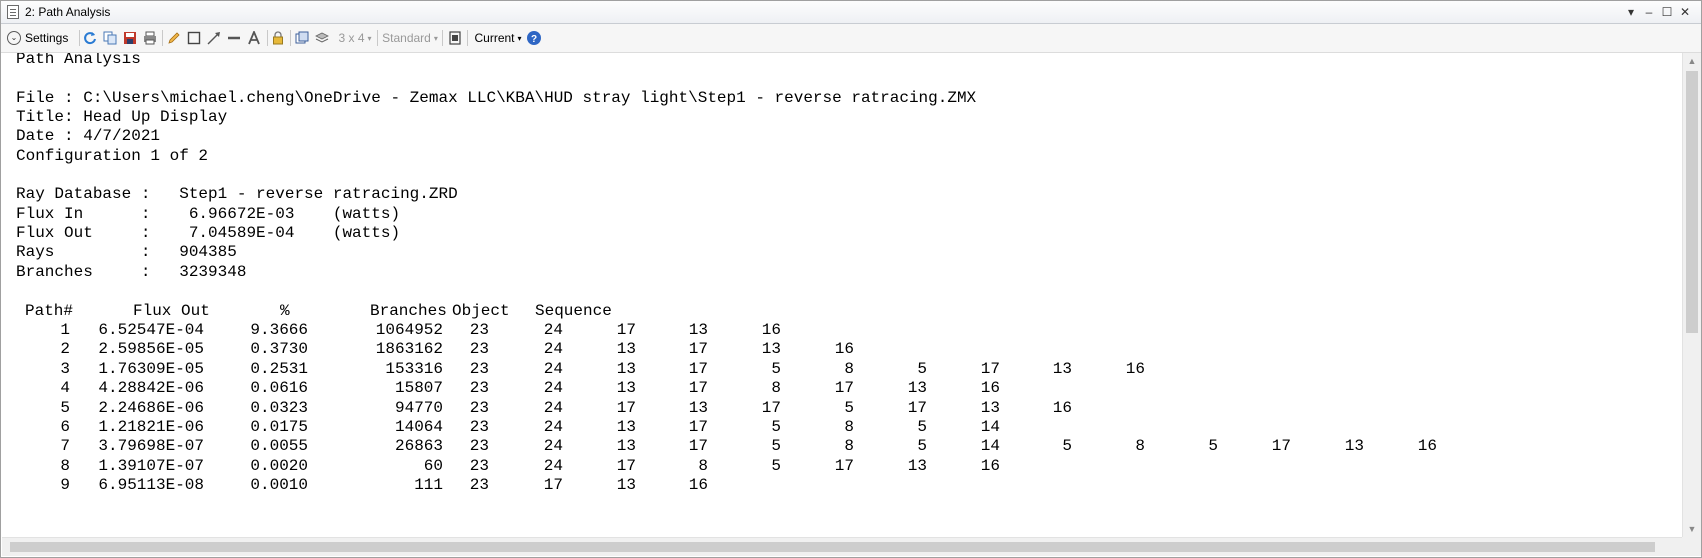  I want to click on cell-percent: 0.0010, so click(279, 485).